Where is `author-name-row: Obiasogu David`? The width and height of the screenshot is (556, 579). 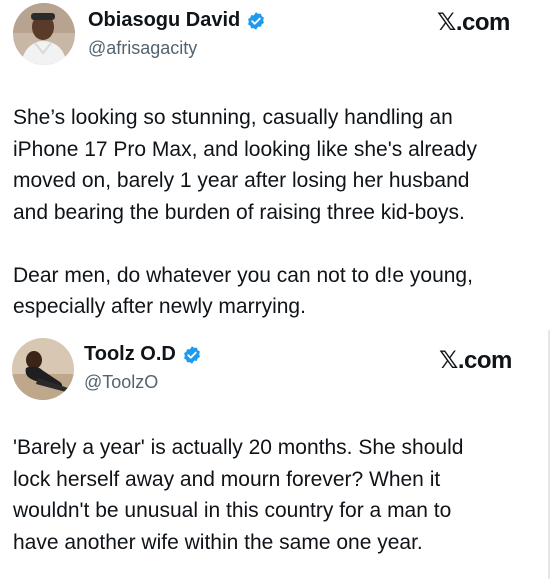
author-name-row: Obiasogu David is located at coordinates (177, 20).